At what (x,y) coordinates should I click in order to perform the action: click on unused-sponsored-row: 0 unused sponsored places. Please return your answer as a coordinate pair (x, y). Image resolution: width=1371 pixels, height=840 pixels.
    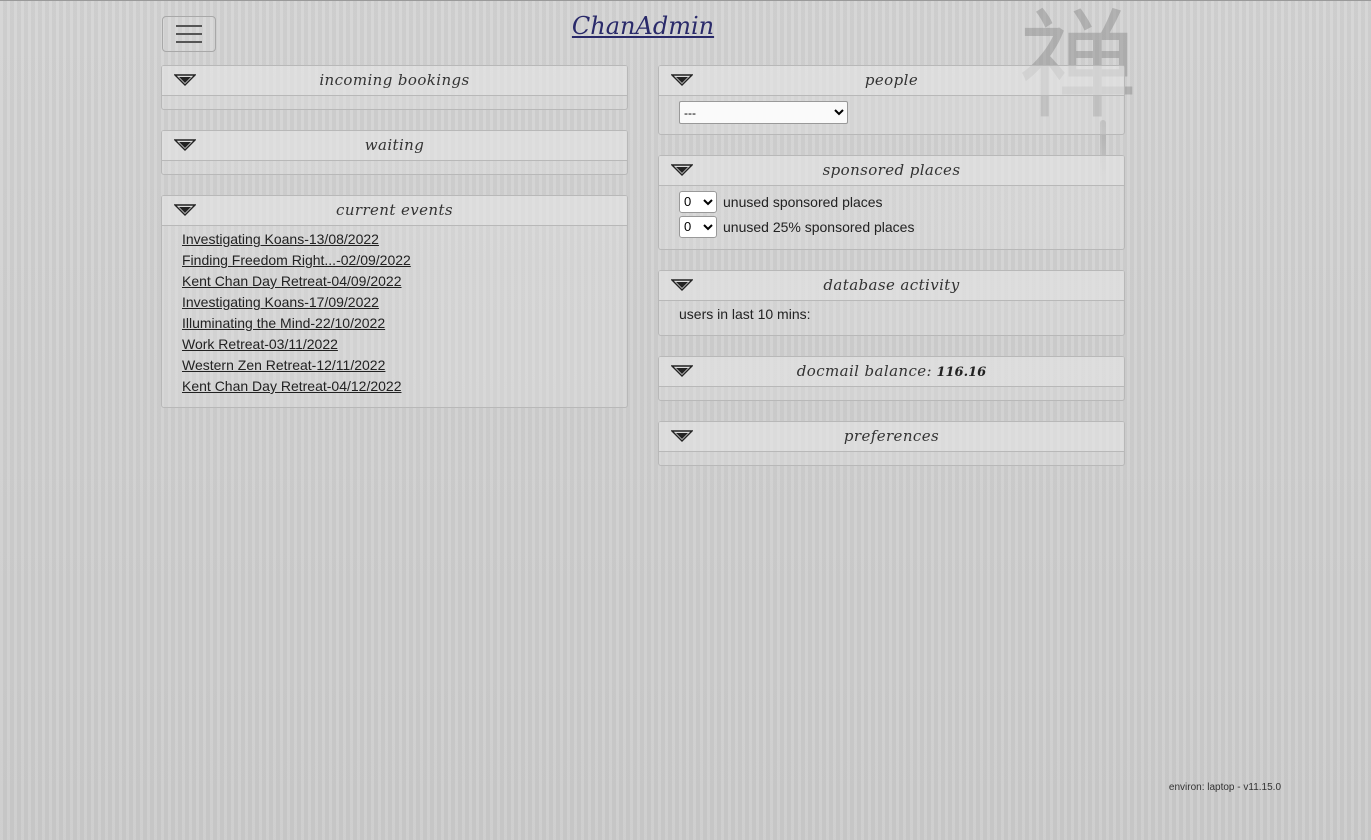
    Looking at the image, I should click on (891, 201).